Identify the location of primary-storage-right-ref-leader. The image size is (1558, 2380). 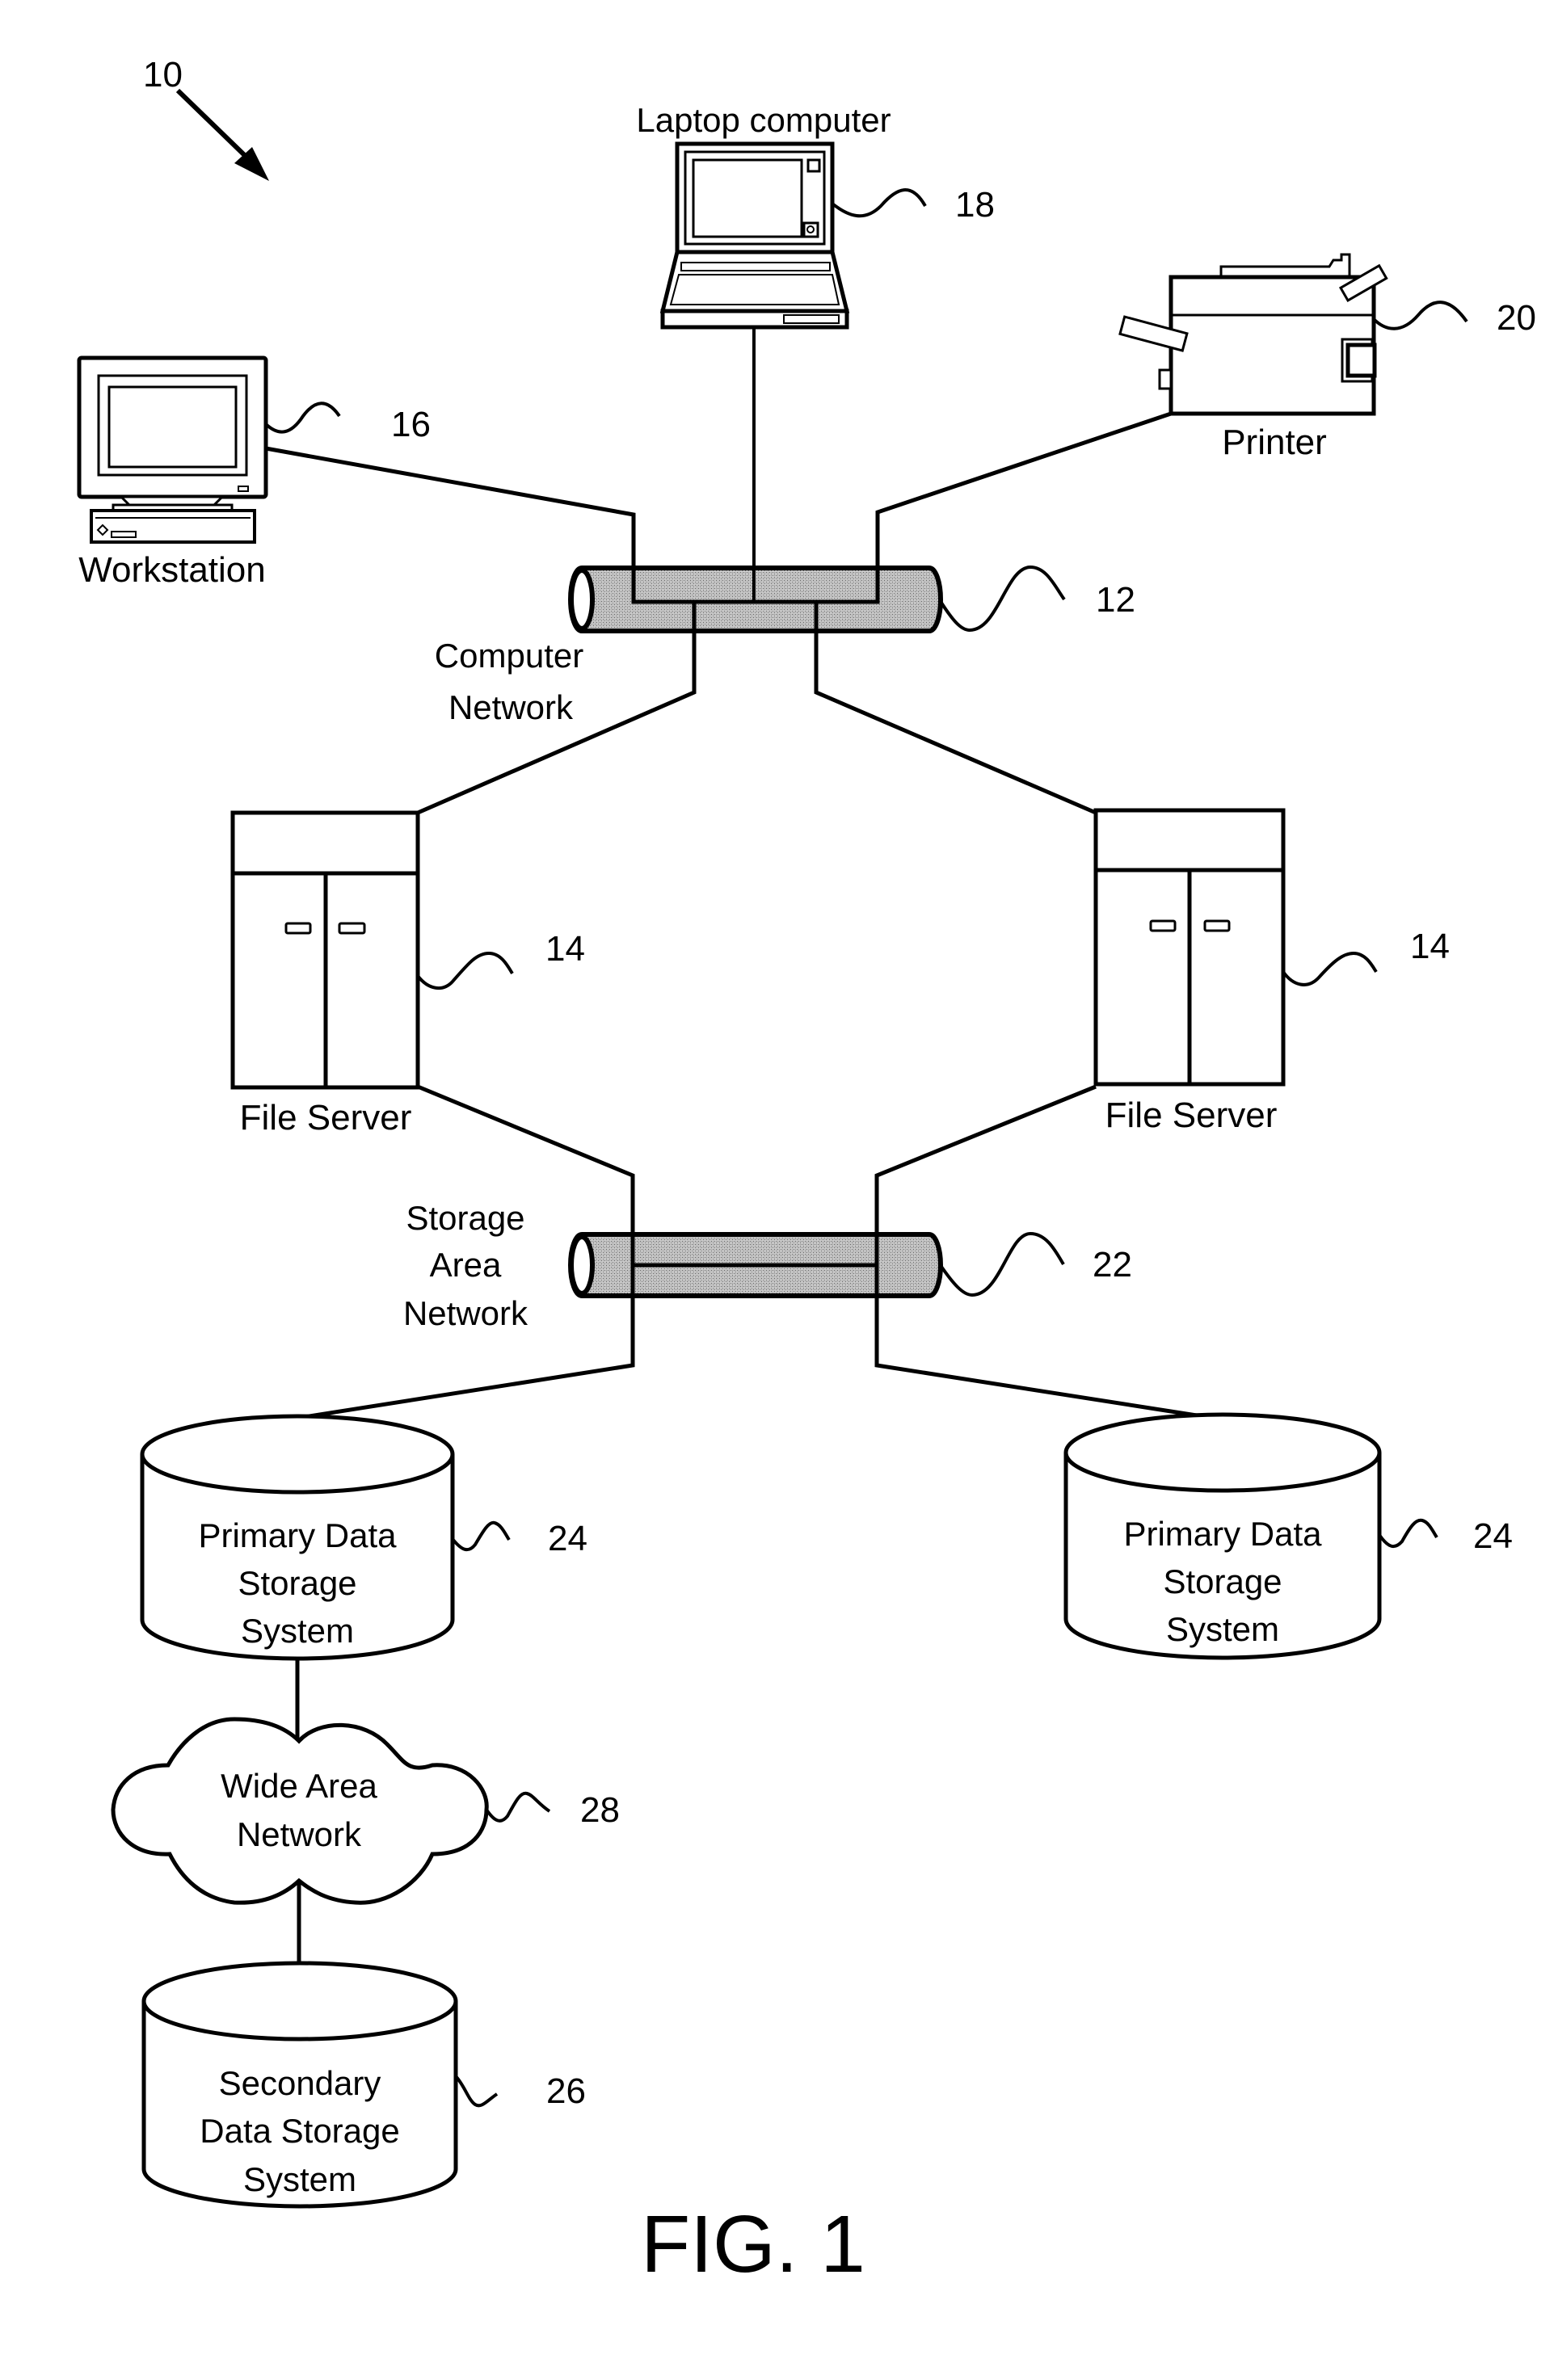
(1408, 1533).